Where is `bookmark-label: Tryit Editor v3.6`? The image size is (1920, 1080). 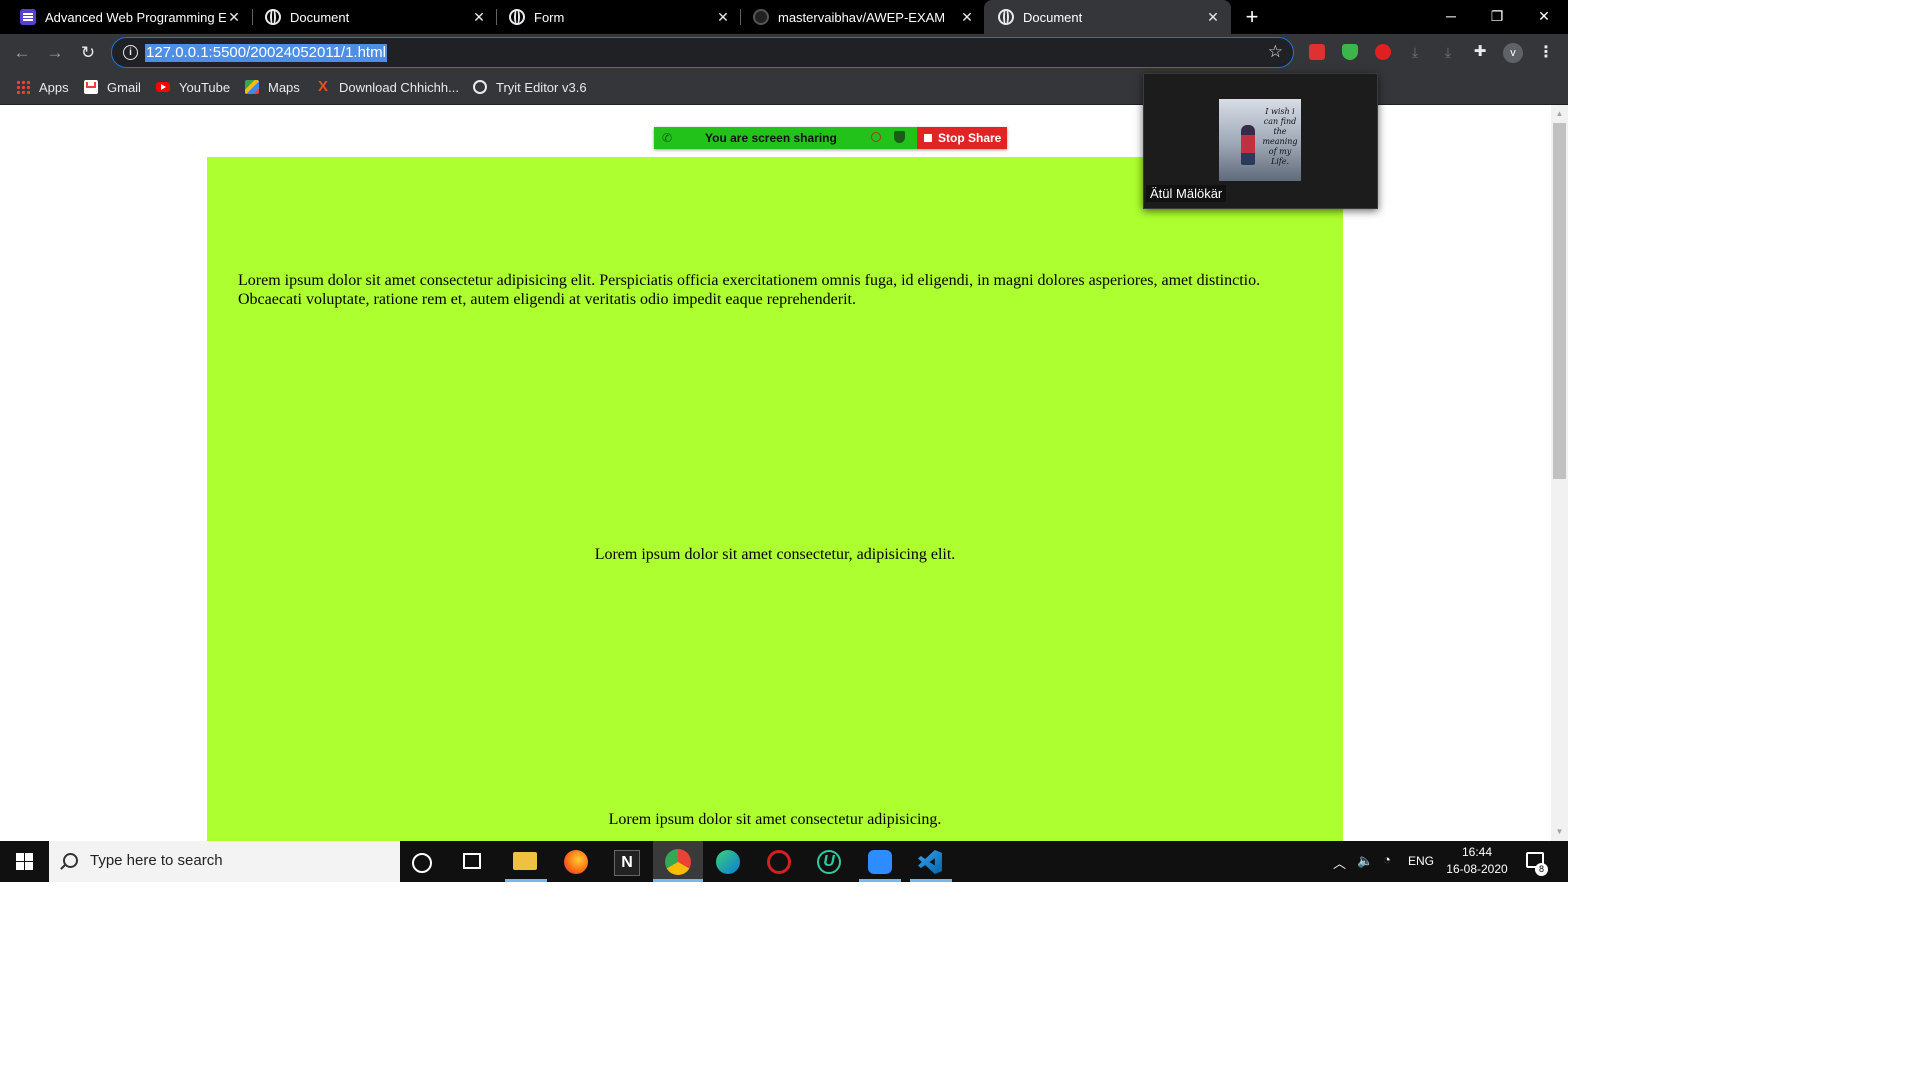
bookmark-label: Tryit Editor v3.6 is located at coordinates (541, 87).